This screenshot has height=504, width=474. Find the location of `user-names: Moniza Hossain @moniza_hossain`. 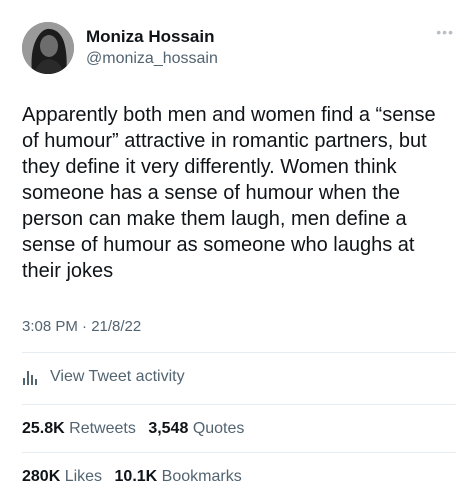

user-names: Moniza Hossain @moniza_hossain is located at coordinates (152, 48).